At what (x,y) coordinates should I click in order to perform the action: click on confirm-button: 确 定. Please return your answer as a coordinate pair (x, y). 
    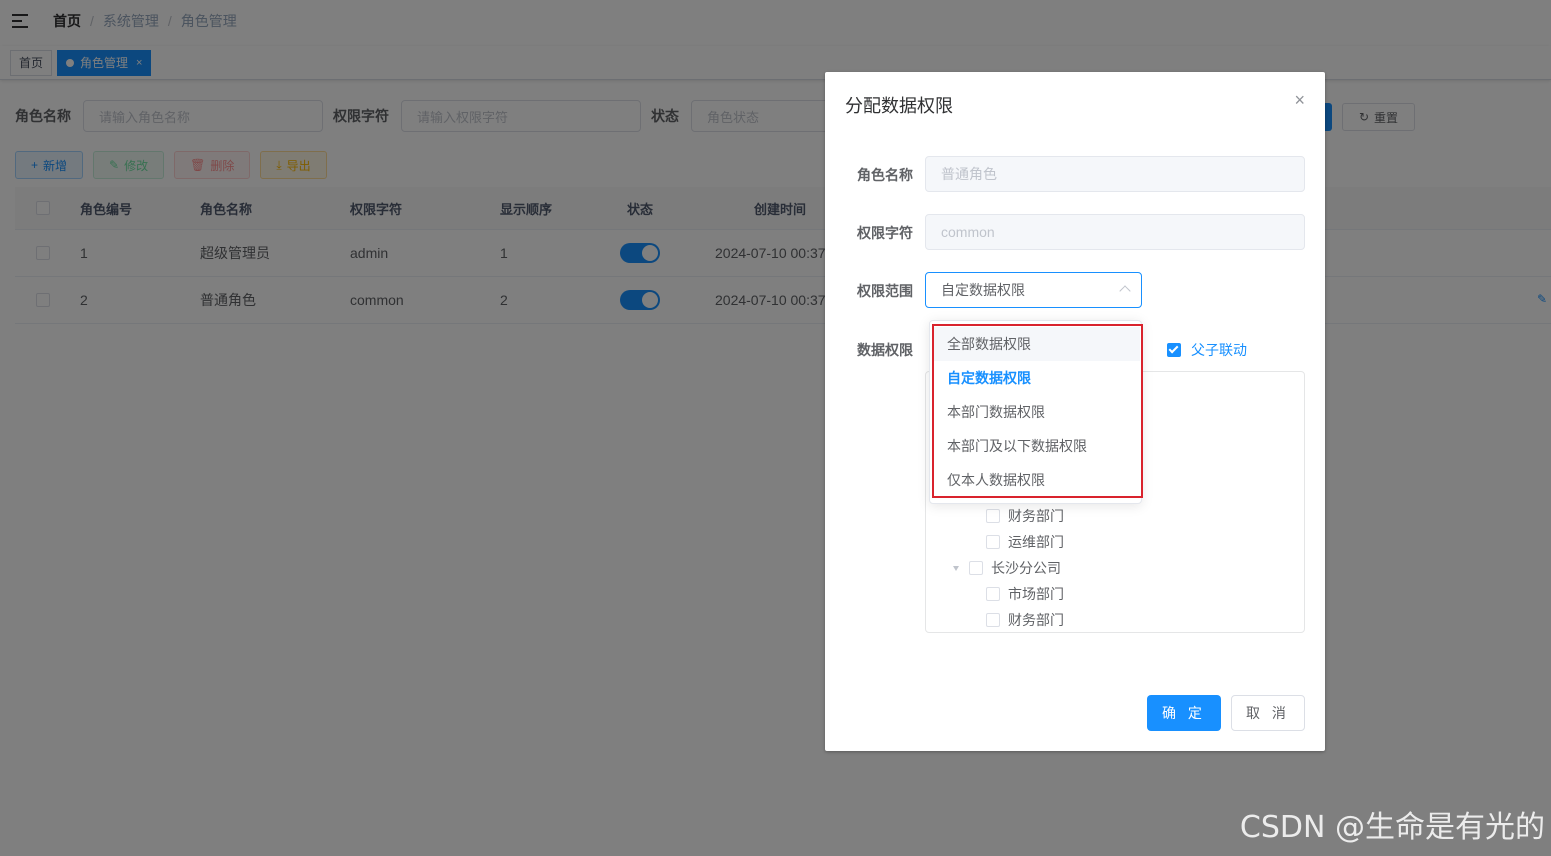
    Looking at the image, I should click on (1184, 713).